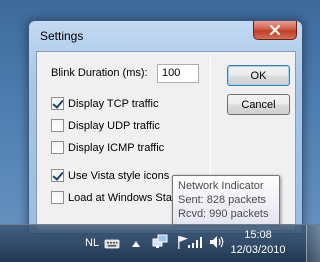 This screenshot has width=320, height=262. I want to click on volume-icon, so click(217, 242).